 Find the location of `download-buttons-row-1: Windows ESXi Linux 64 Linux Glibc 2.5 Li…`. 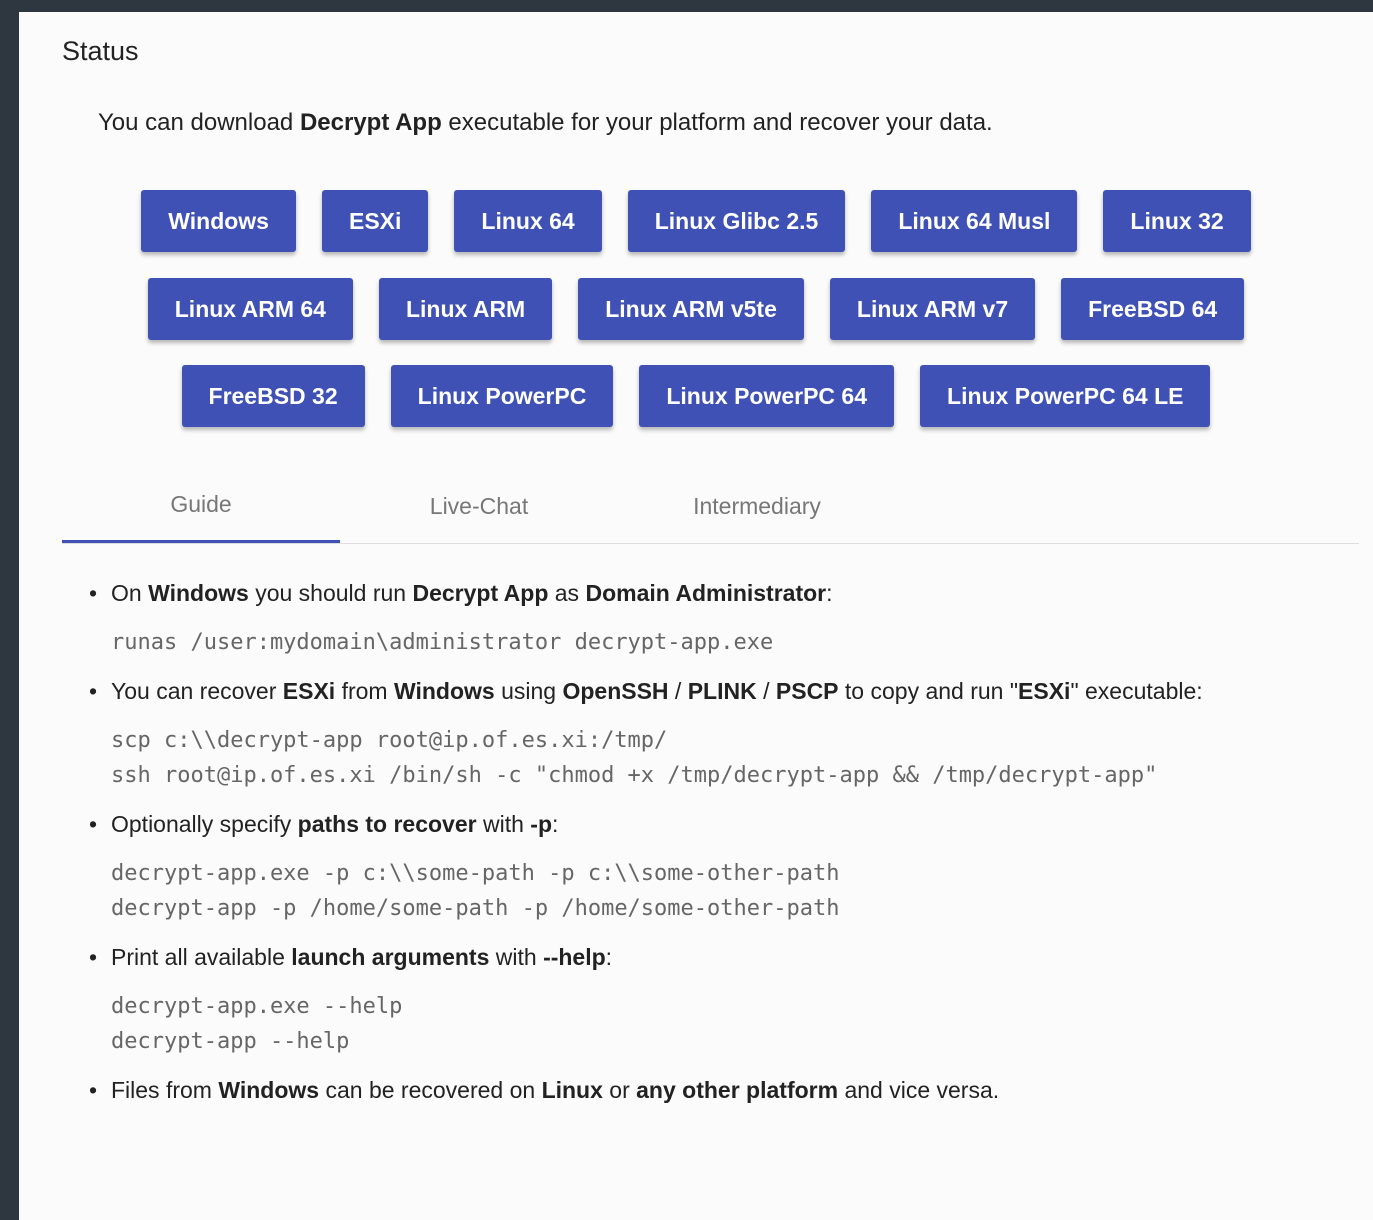

download-buttons-row-1: Windows ESXi Linux 64 Linux Glibc 2.5 Li… is located at coordinates (696, 221).